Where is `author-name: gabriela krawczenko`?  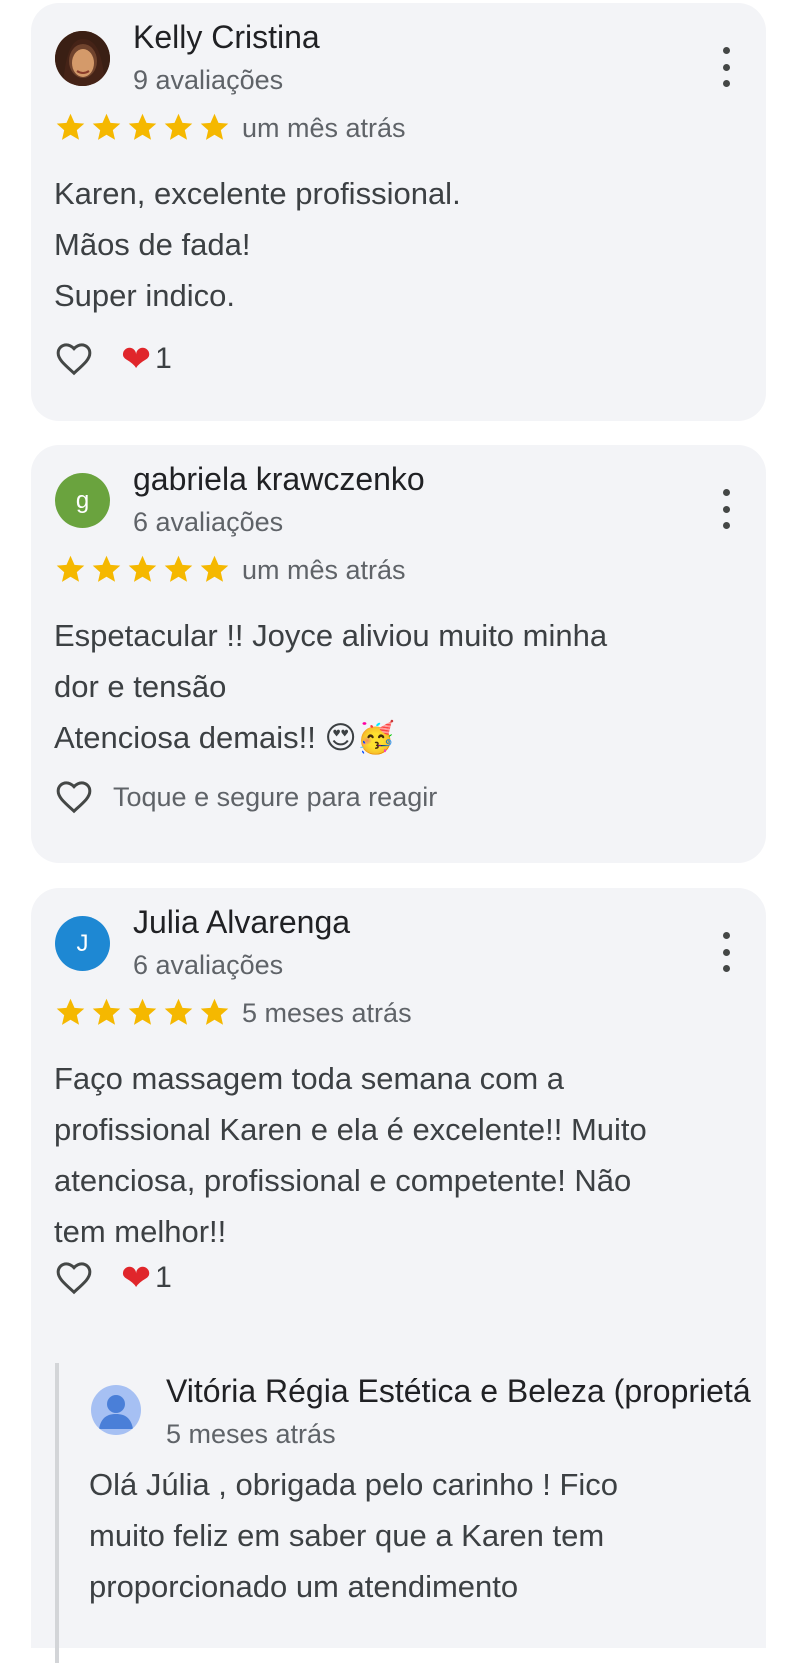 author-name: gabriela krawczenko is located at coordinates (279, 479).